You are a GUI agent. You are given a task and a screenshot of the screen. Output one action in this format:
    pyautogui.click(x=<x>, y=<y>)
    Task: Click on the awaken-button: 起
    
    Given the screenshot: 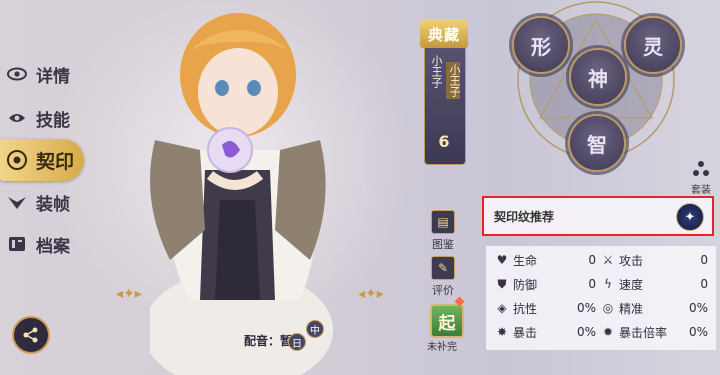 What is the action you would take?
    pyautogui.click(x=447, y=321)
    